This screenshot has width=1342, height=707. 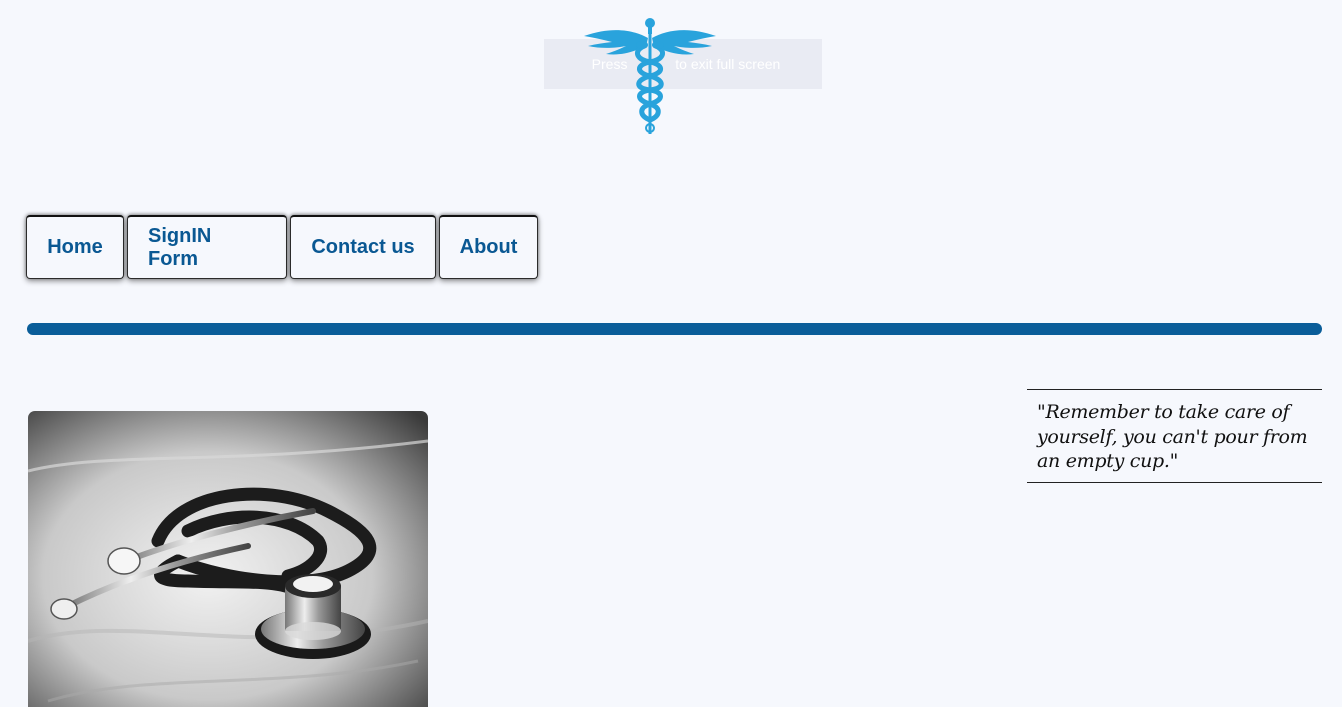 I want to click on header-divider, so click(x=674, y=329).